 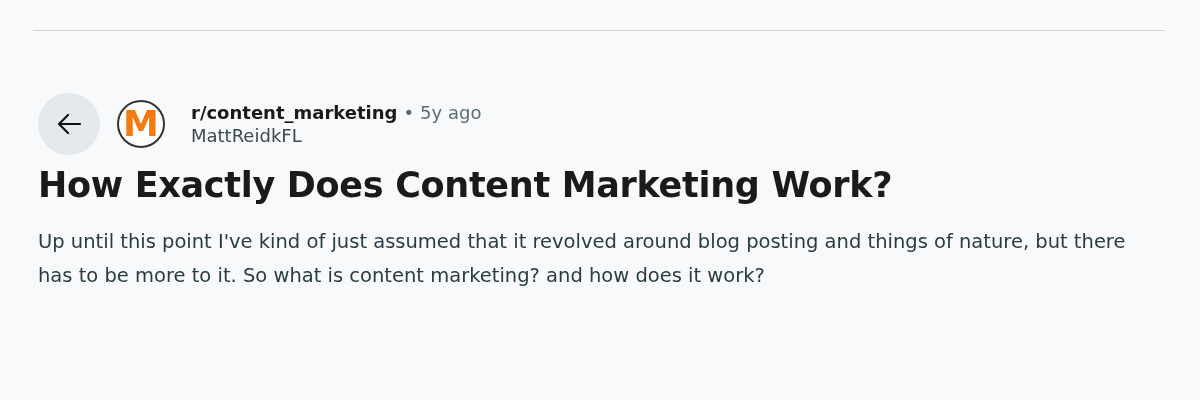 What do you see at coordinates (294, 112) in the screenshot?
I see `community-link: r/content_marketing` at bounding box center [294, 112].